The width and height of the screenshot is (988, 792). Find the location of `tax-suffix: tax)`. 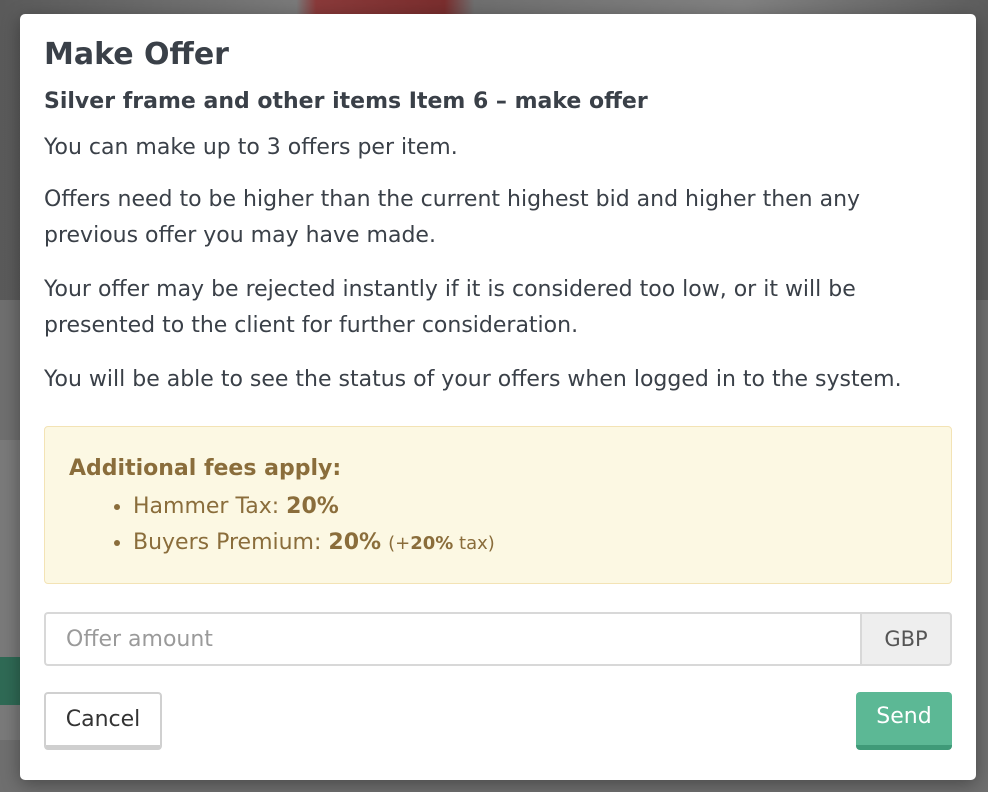

tax-suffix: tax) is located at coordinates (477, 543).